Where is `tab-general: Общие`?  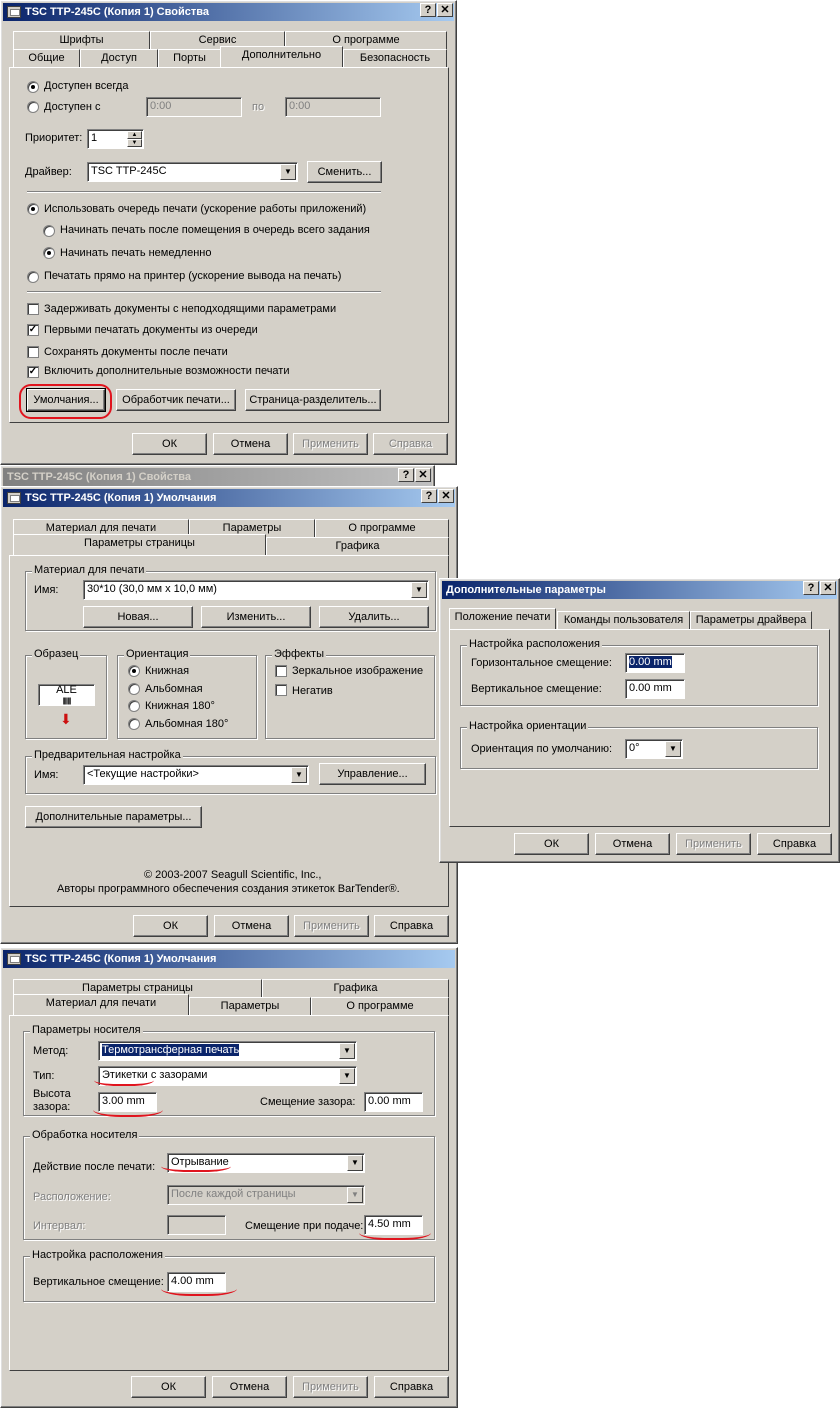 tab-general: Общие is located at coordinates (46, 58).